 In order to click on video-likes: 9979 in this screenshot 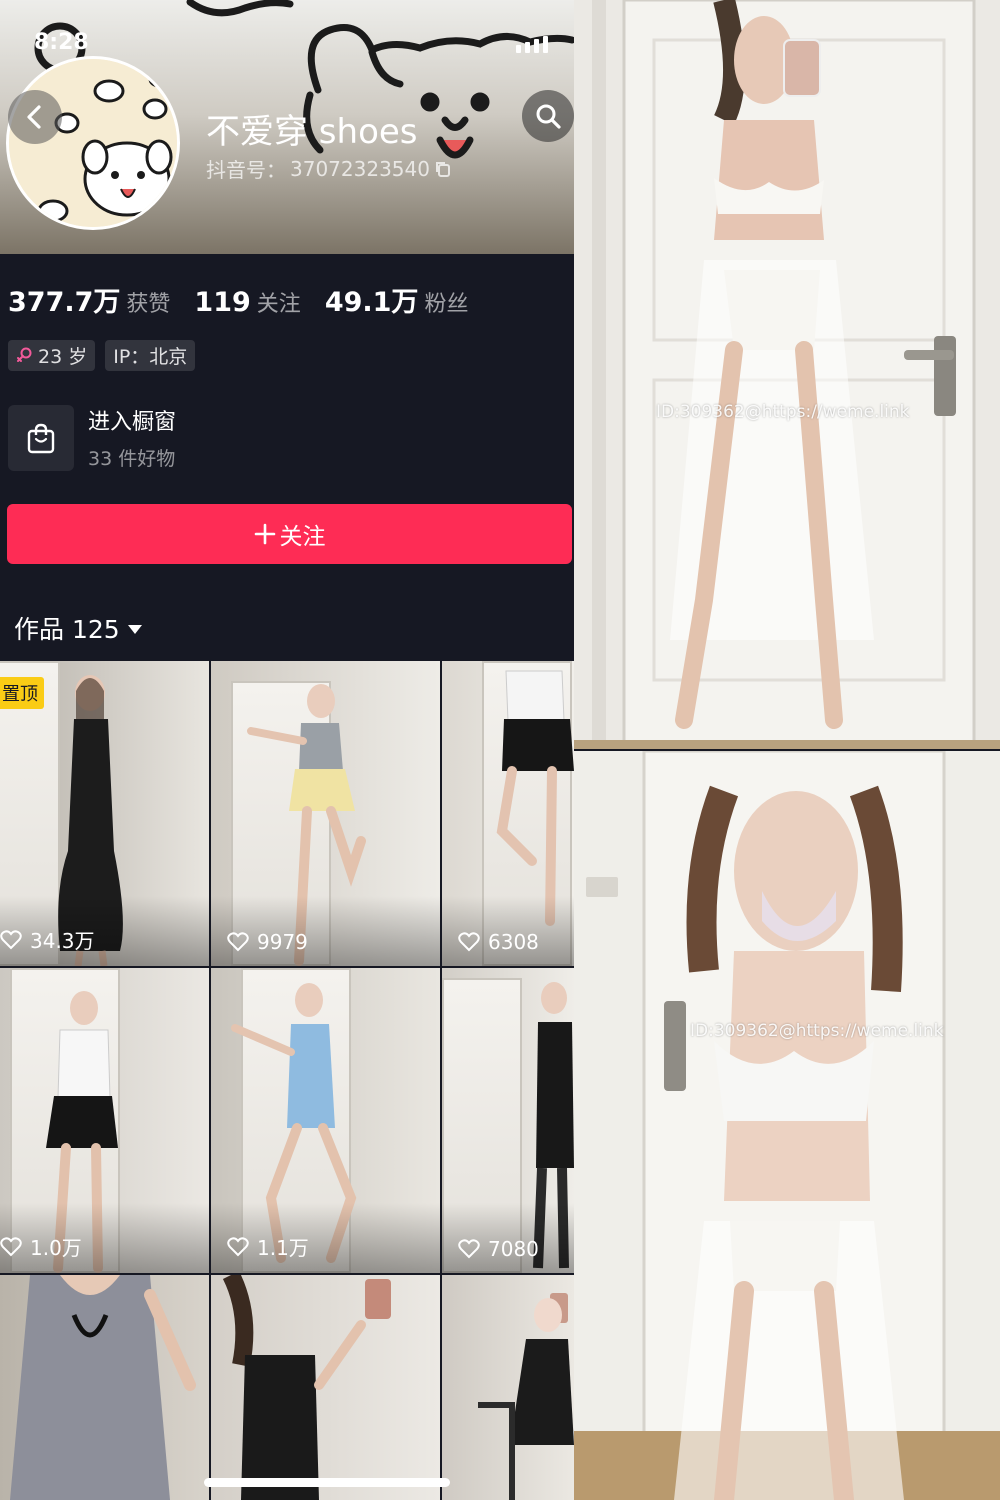, I will do `click(267, 942)`.